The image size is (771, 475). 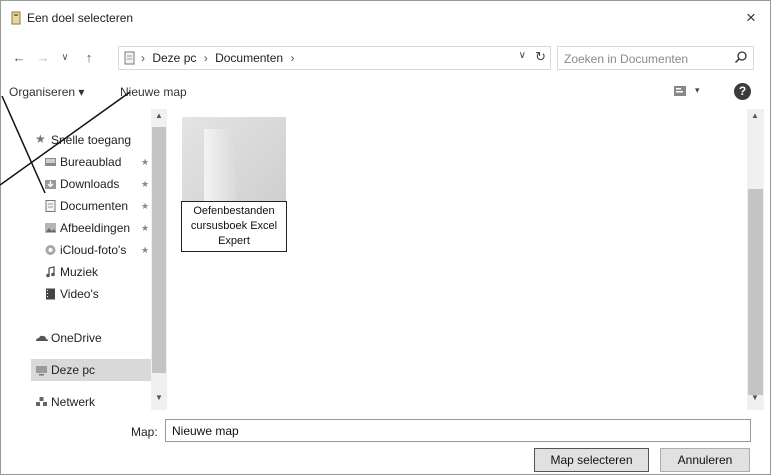 I want to click on back-button: ←, so click(x=19, y=58).